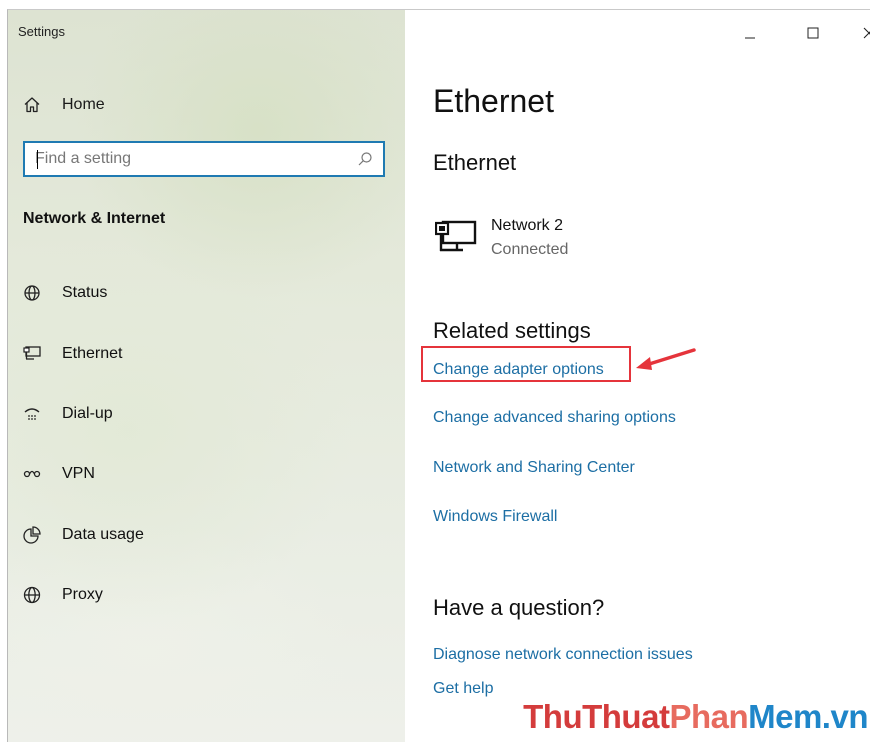  I want to click on network-sharing-center-link: Network and Sharing Center, so click(534, 468).